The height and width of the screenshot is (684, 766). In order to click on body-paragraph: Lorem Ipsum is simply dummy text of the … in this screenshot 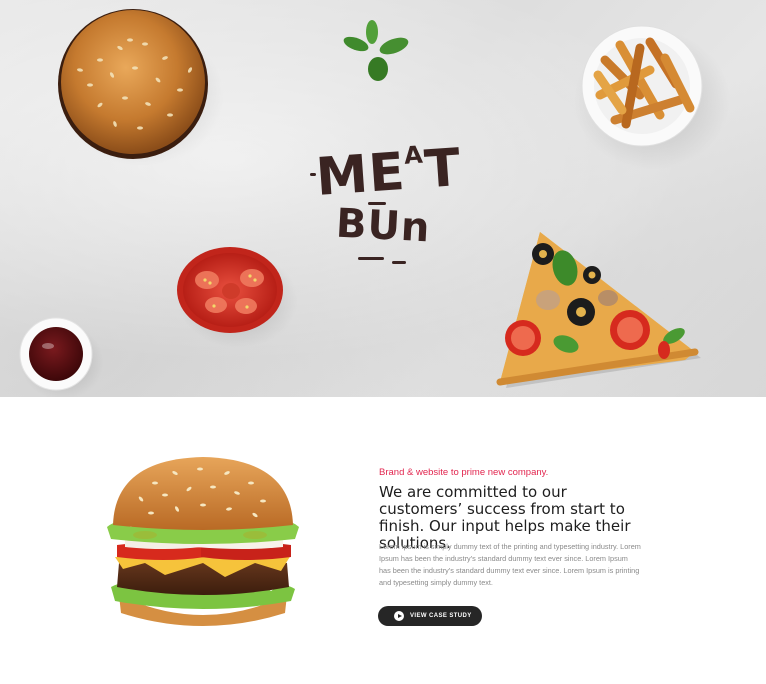, I will do `click(510, 564)`.